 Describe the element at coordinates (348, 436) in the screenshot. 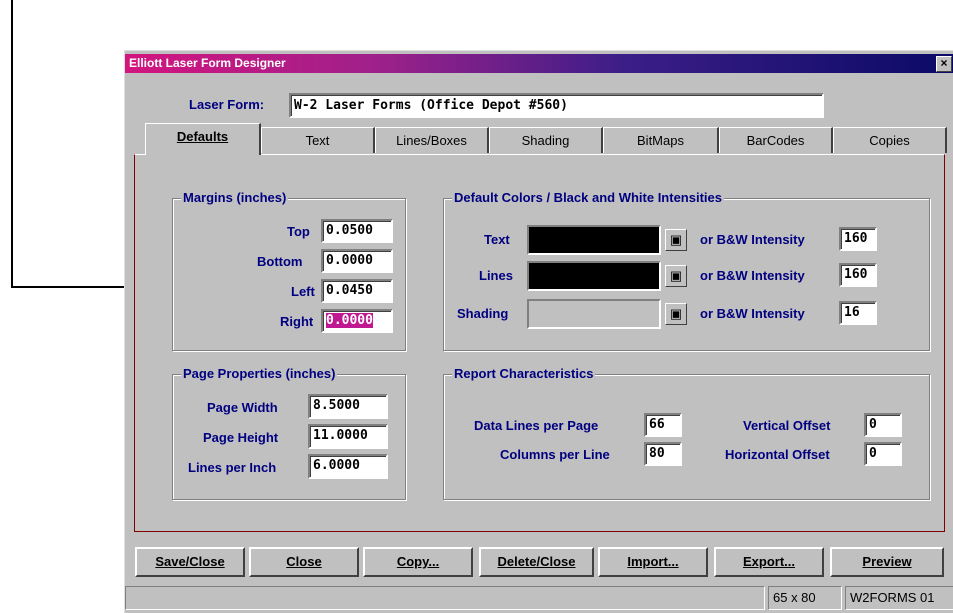

I see `page-height-input: 11.0000` at that location.